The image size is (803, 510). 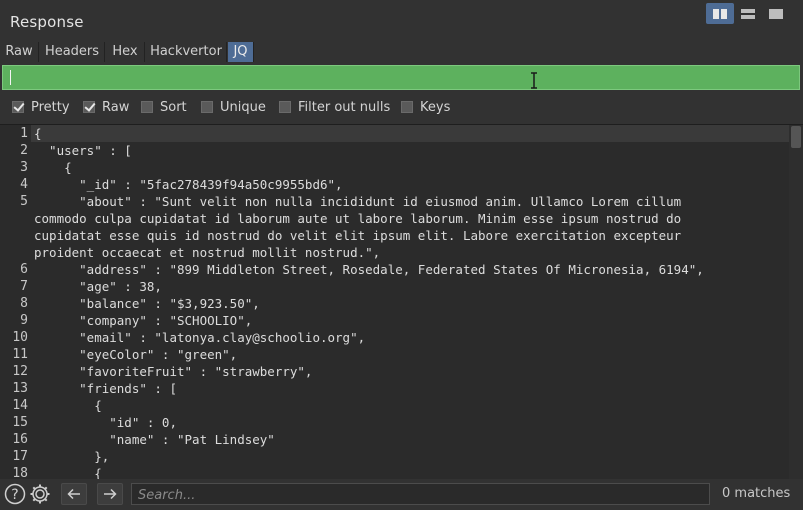 What do you see at coordinates (173, 107) in the screenshot?
I see `option-sort-label: Sort` at bounding box center [173, 107].